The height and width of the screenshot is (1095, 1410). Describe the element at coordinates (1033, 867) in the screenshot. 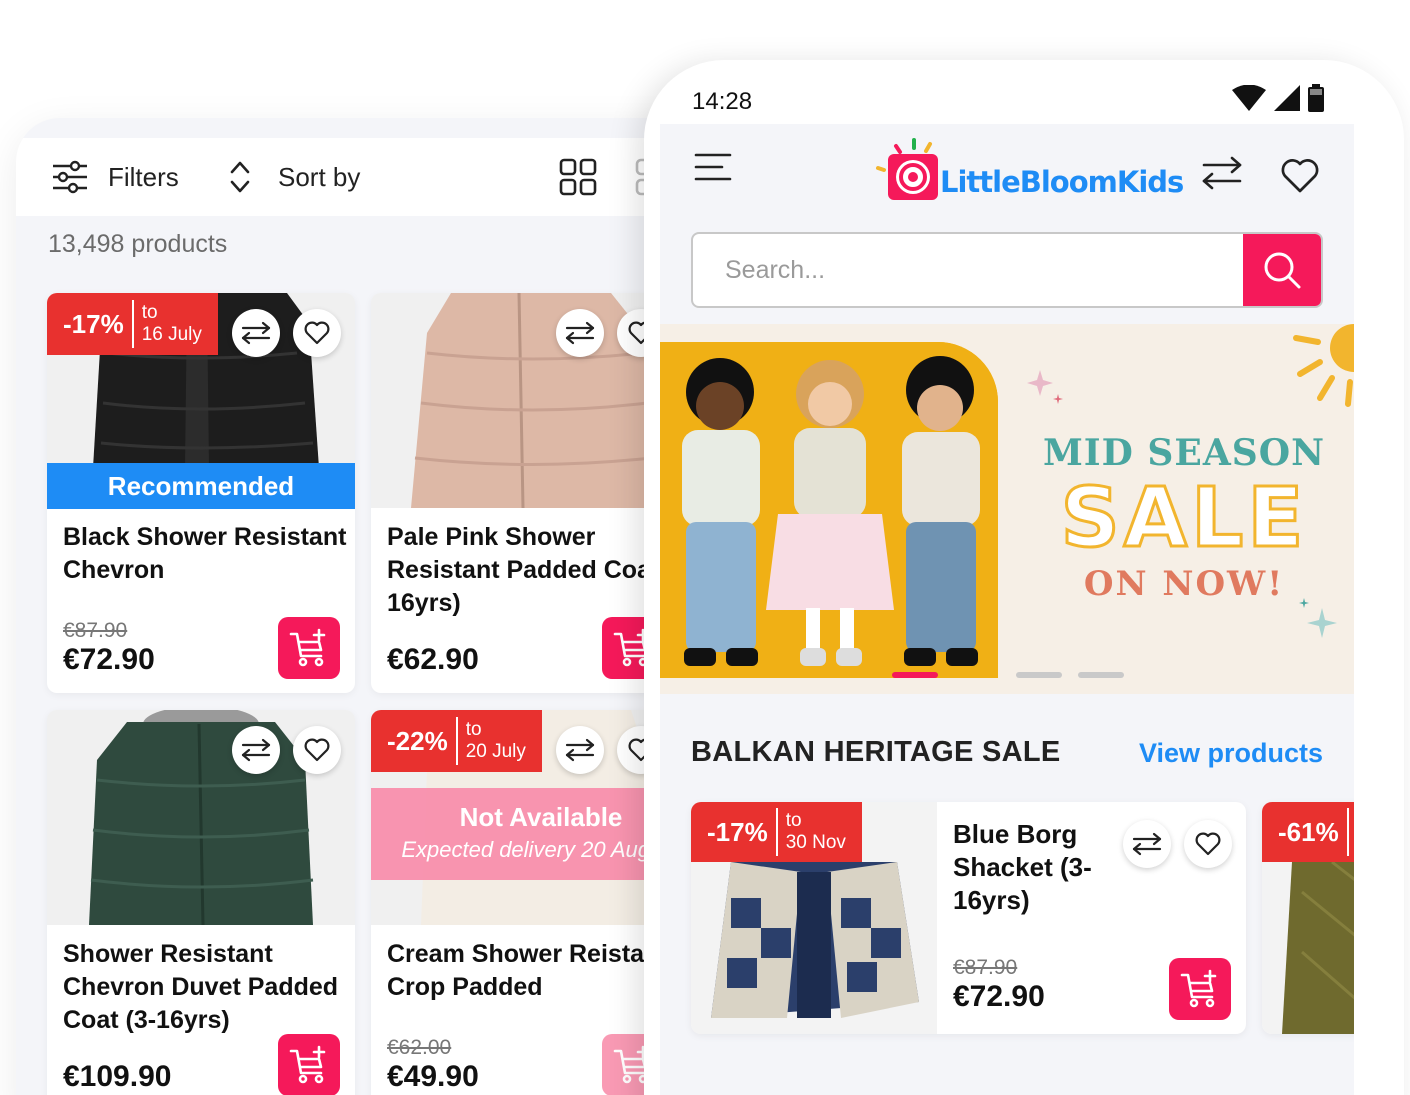

I see `product-name: Blue Borg Shacket (3-16yrs)` at that location.